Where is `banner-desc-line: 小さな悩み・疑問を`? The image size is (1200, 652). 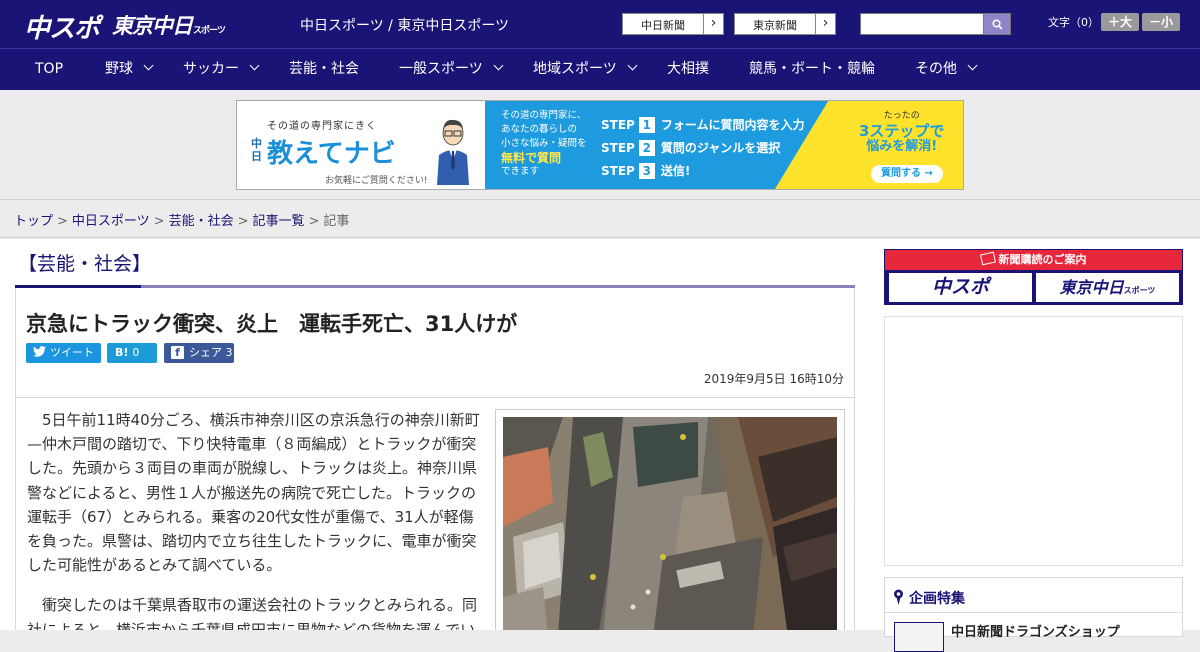 banner-desc-line: 小さな悩み・疑問を is located at coordinates (544, 143).